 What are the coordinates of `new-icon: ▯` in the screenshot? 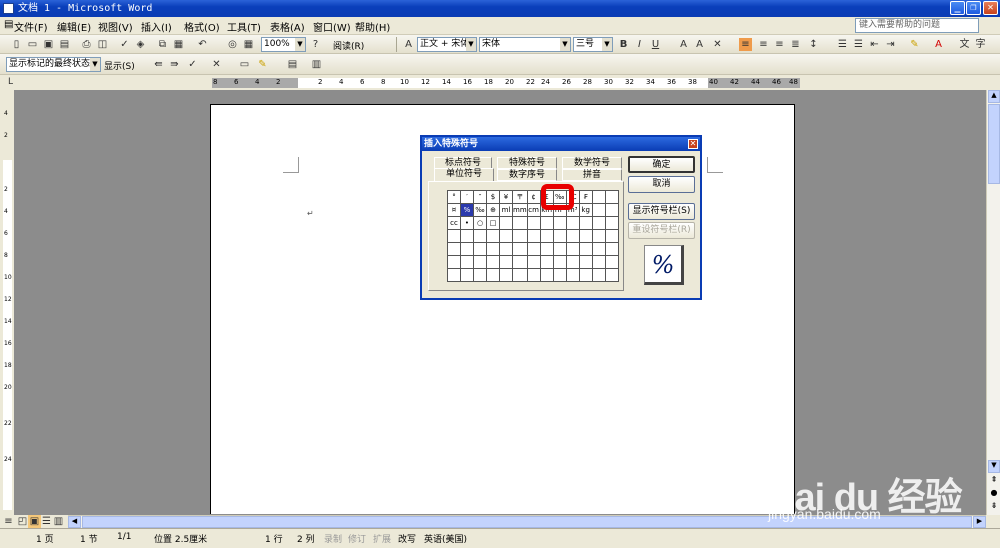 It's located at (16, 44).